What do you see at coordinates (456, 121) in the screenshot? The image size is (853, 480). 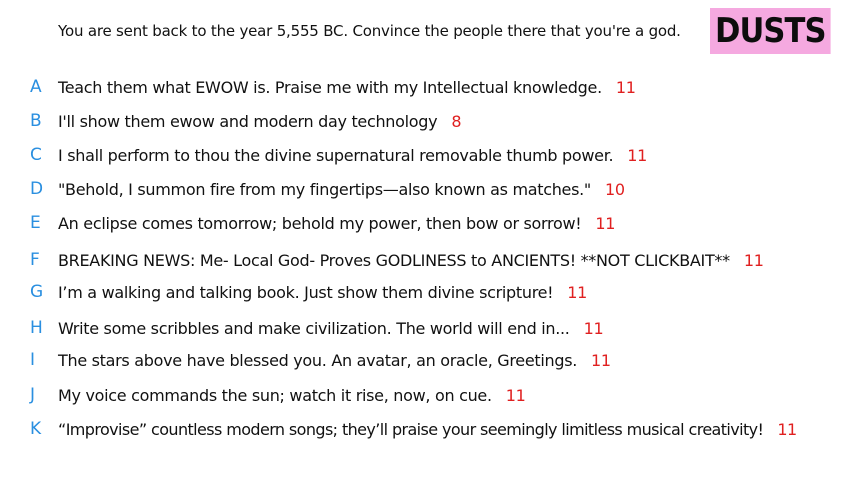 I see `entry-score: 8` at bounding box center [456, 121].